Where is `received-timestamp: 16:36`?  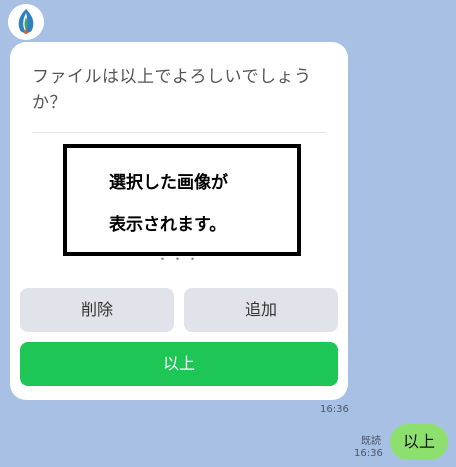
received-timestamp: 16:36 is located at coordinates (334, 409).